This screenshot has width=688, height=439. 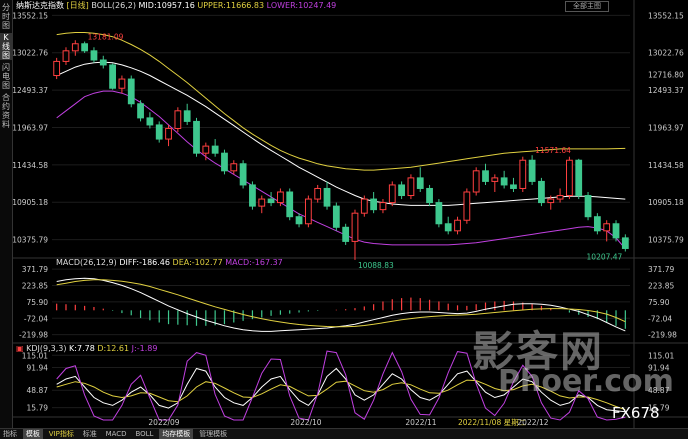 What do you see at coordinates (666, 15) in the screenshot?
I see `main-right-tick-0: 13552.15` at bounding box center [666, 15].